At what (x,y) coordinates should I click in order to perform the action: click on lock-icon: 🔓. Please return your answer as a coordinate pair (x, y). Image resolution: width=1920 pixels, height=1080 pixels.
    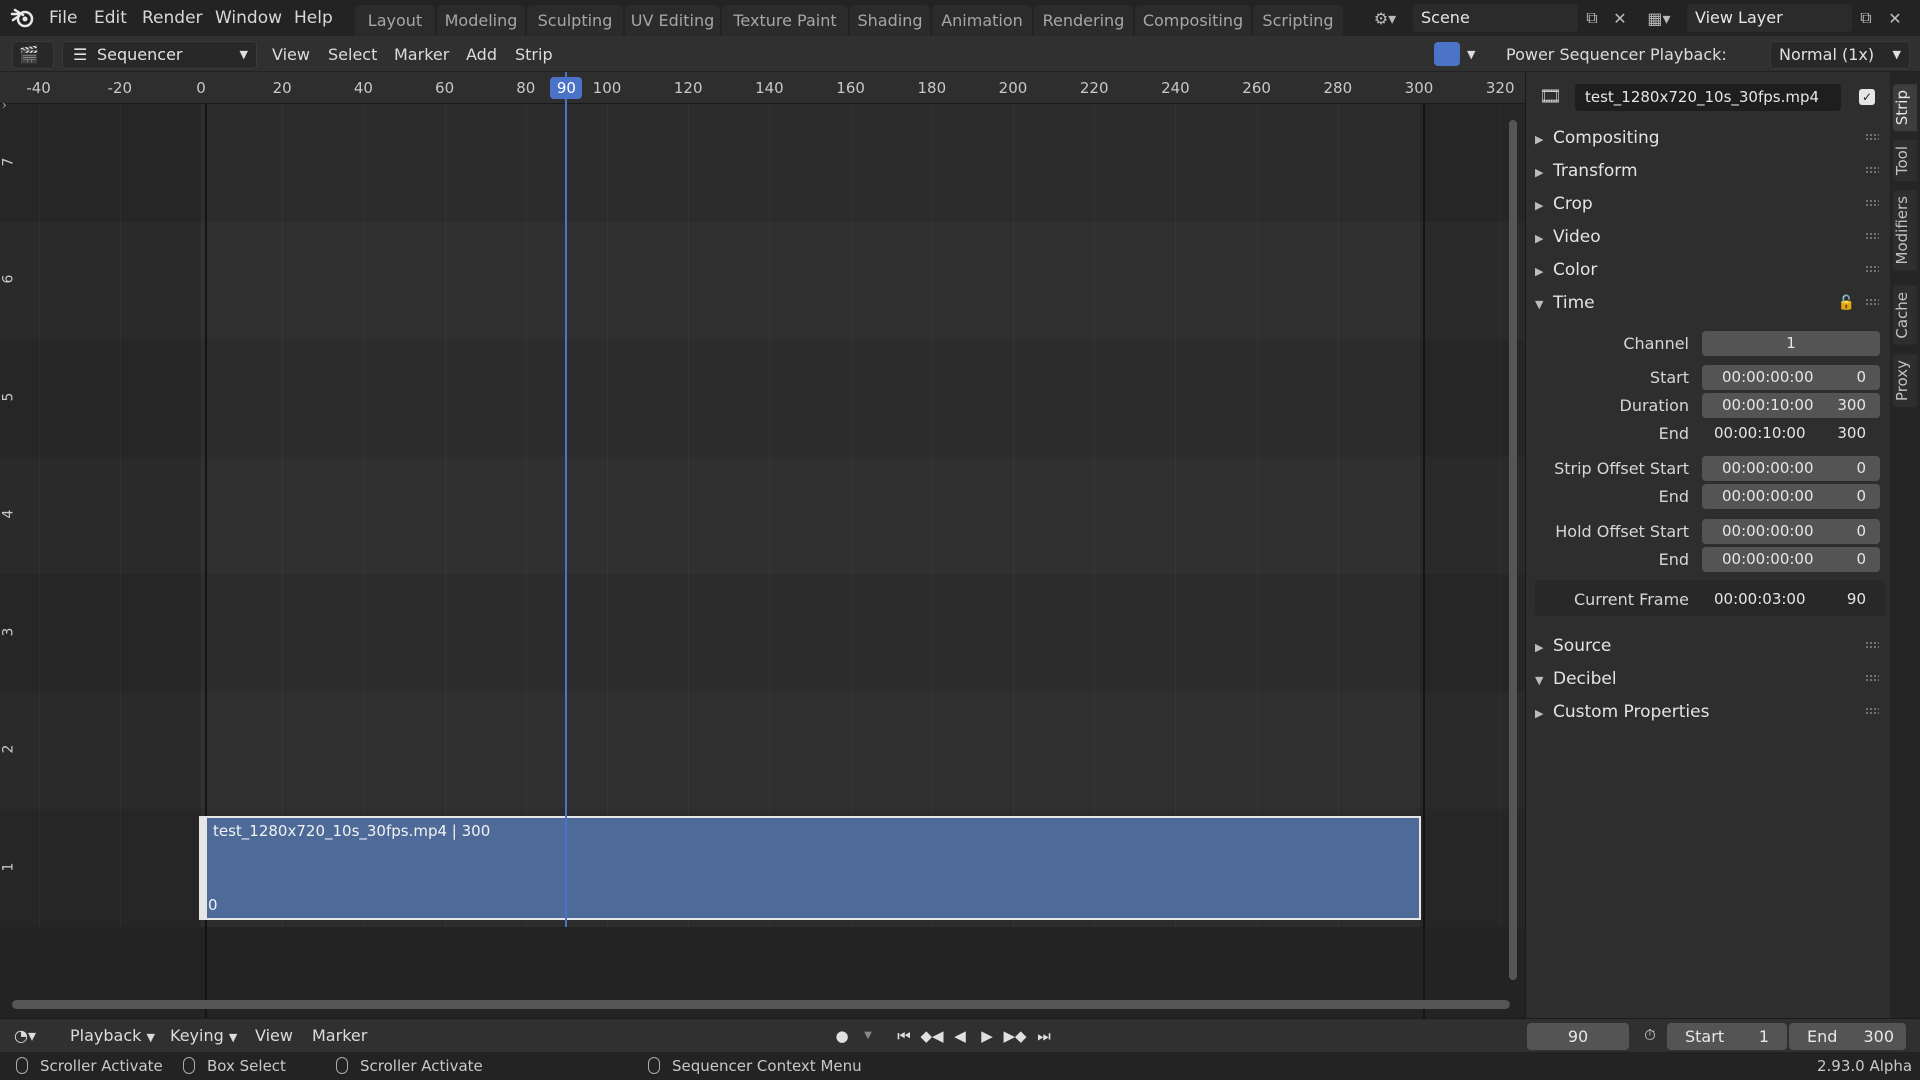
    Looking at the image, I should click on (1846, 303).